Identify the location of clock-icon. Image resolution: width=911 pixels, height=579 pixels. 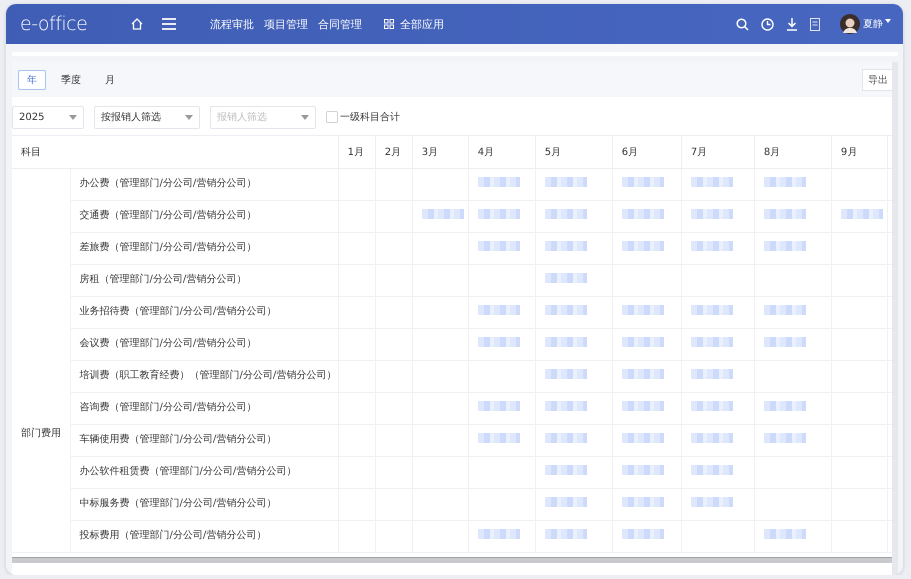
(767, 24).